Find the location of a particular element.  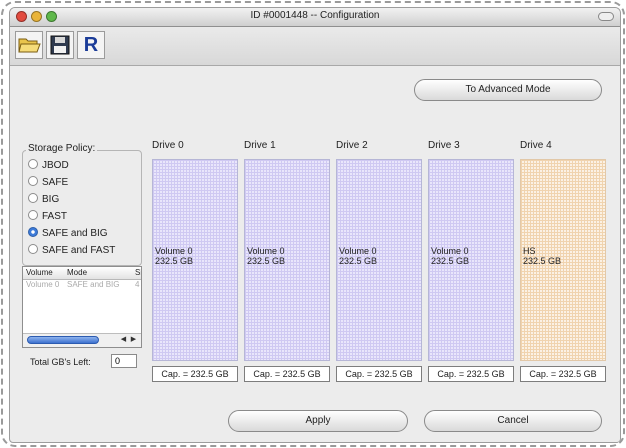

toolbar: R is located at coordinates (315, 46).